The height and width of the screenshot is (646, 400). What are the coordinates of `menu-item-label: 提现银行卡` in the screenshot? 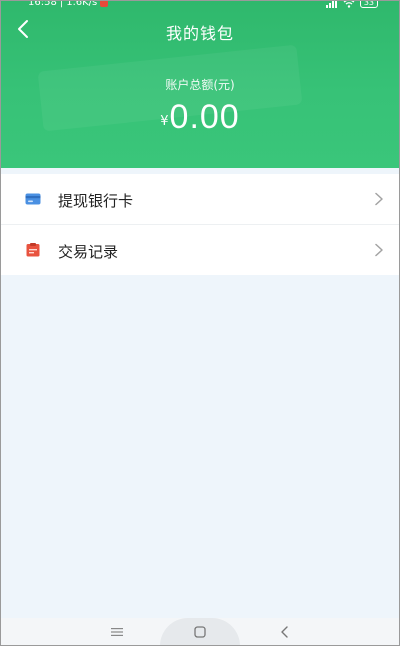 It's located at (96, 201).